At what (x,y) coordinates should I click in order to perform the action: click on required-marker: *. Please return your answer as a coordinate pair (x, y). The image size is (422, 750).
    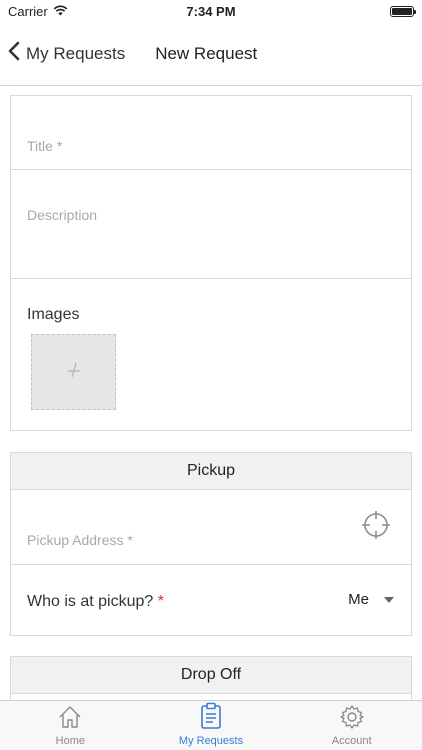
    Looking at the image, I should click on (160, 601).